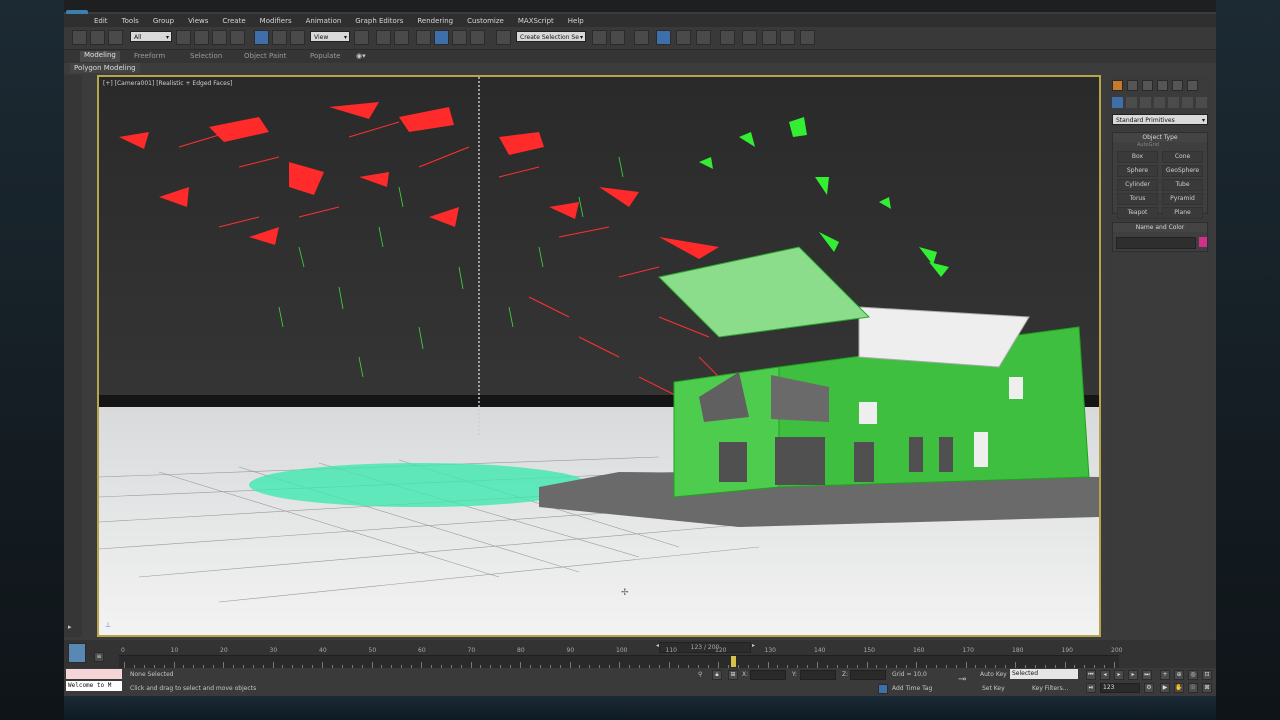 The width and height of the screenshot is (1280, 720). What do you see at coordinates (1201, 102) in the screenshot?
I see `systems-icon` at bounding box center [1201, 102].